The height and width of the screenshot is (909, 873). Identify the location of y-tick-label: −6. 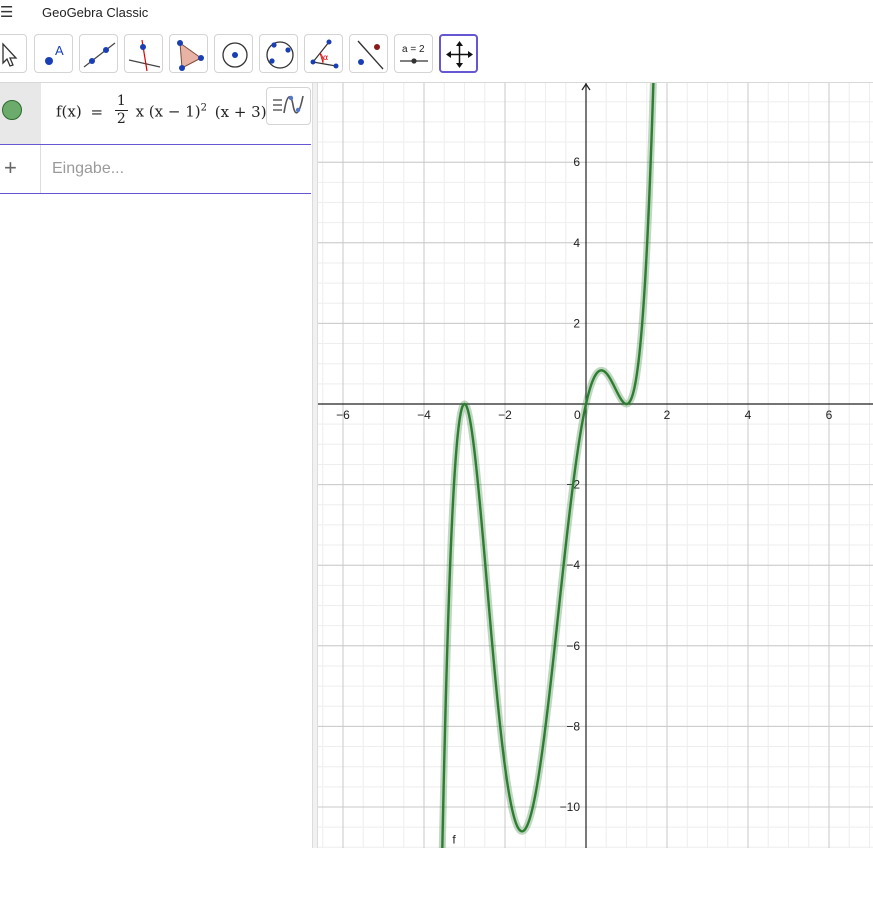
(573, 646).